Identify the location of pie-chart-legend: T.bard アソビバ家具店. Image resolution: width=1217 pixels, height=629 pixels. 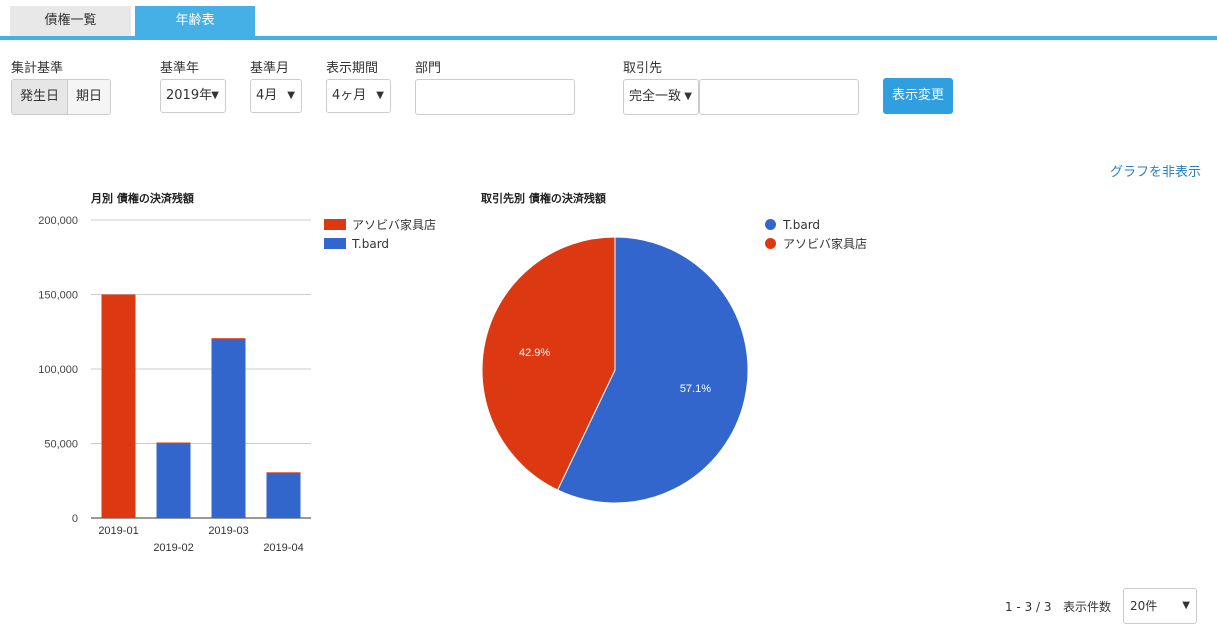
(816, 234).